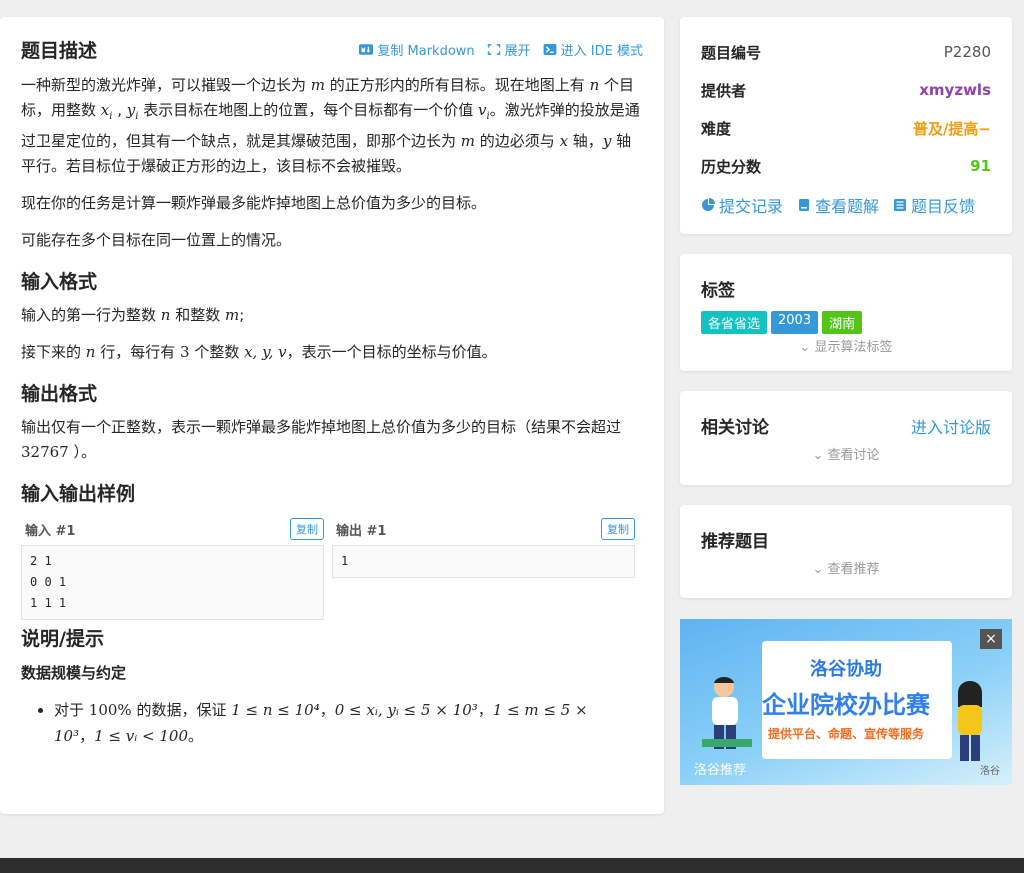 This screenshot has height=873, width=1024. Describe the element at coordinates (708, 204) in the screenshot. I see `pie-chart-icon` at that location.